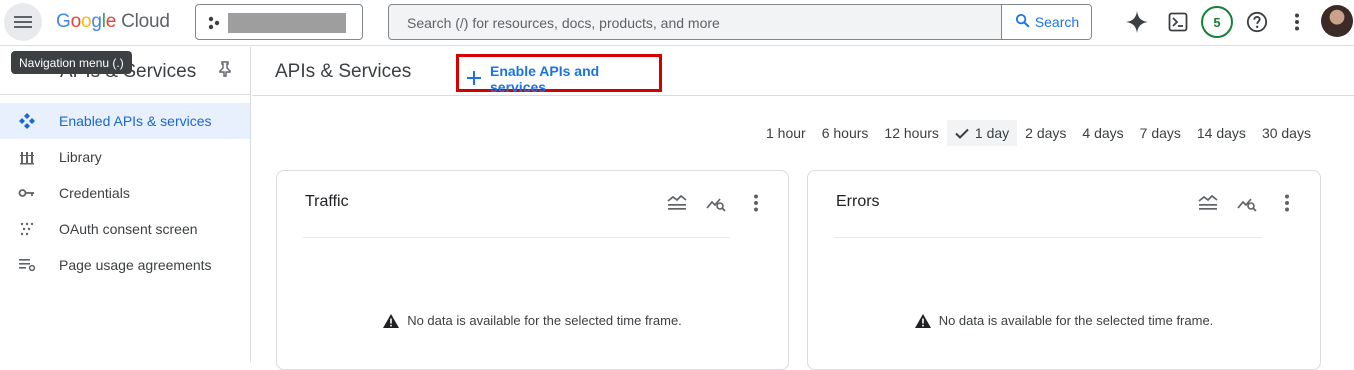 The height and width of the screenshot is (370, 1354). What do you see at coordinates (80, 157) in the screenshot?
I see `sidebar-item-label: Library` at bounding box center [80, 157].